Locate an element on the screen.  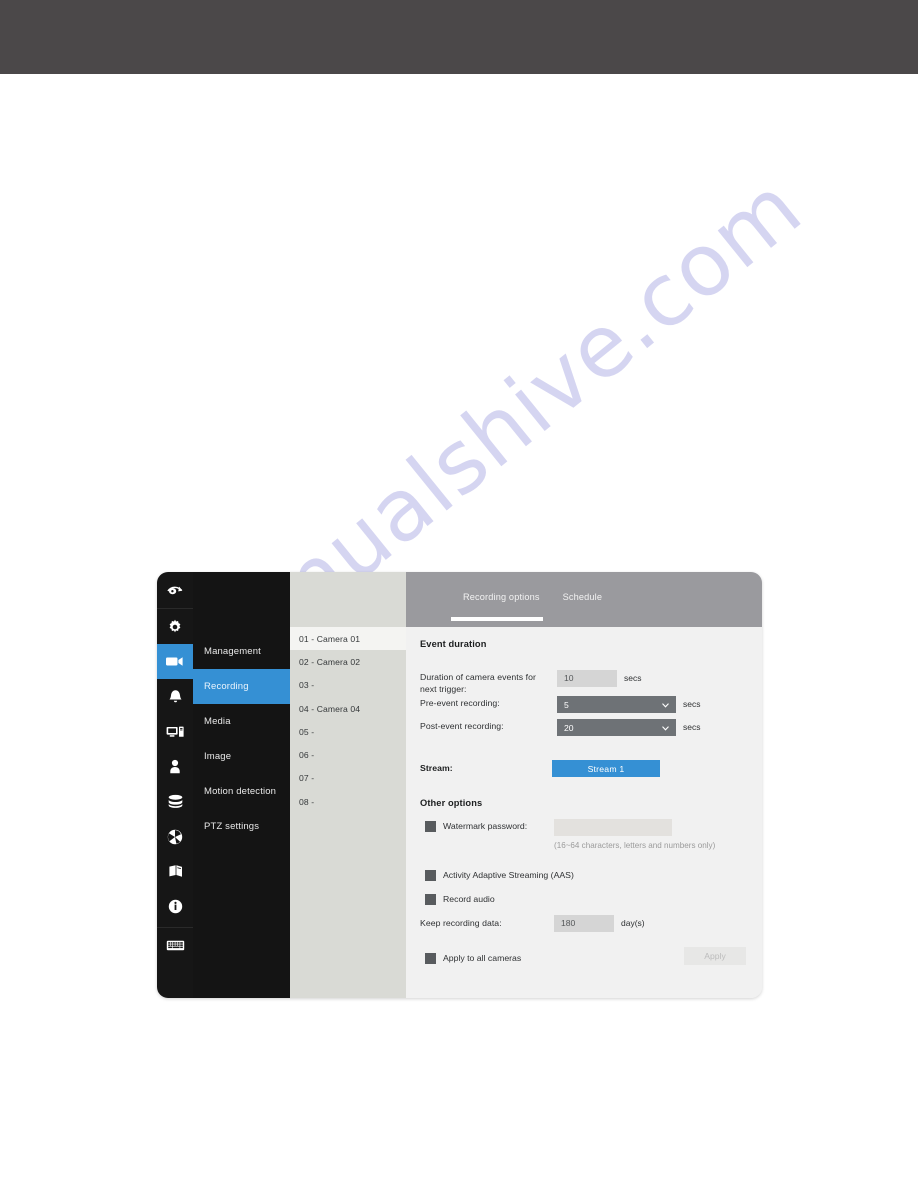
other-options-heading: Other options is located at coordinates (451, 803).